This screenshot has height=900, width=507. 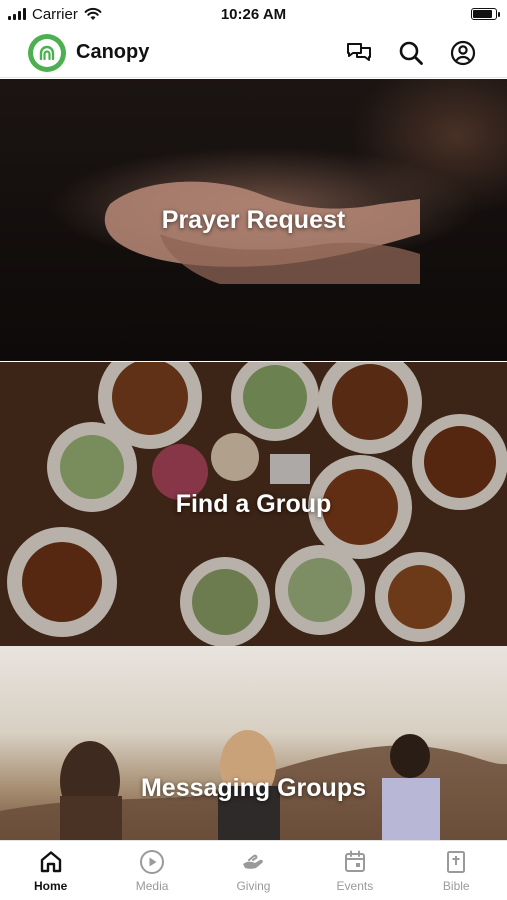 I want to click on tab-events: Events, so click(x=355, y=871).